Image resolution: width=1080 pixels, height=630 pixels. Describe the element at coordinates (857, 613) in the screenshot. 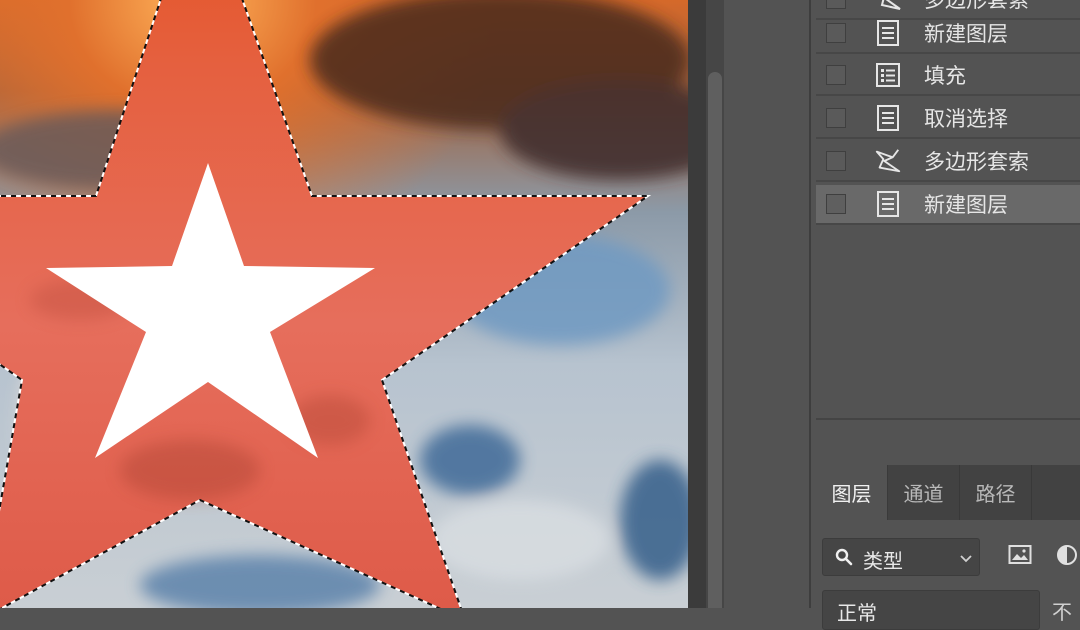

I see `blend-mode-value: 正常` at that location.